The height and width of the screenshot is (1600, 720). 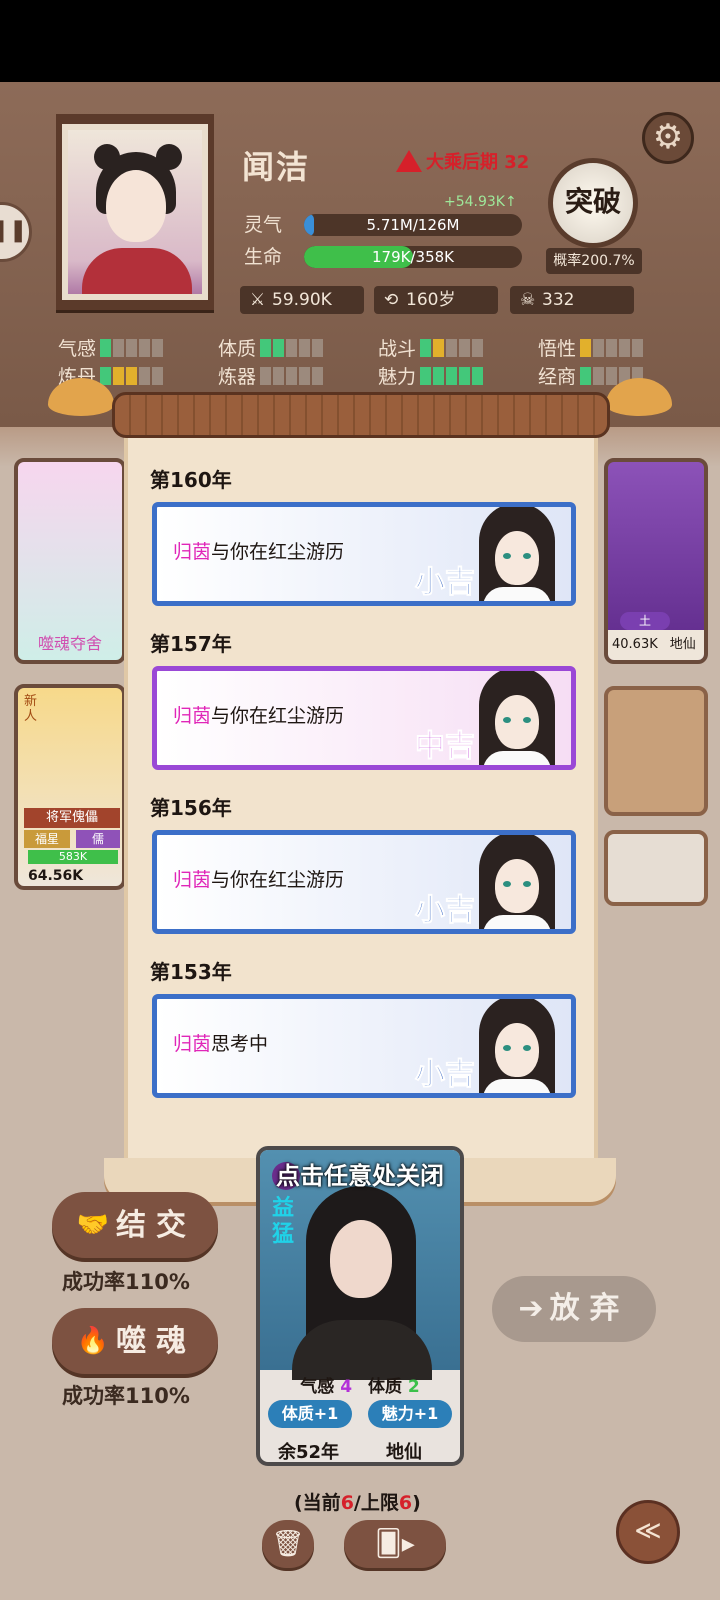 I want to click on close-hint: 点击任意处关闭, so click(x=360, y=1176).